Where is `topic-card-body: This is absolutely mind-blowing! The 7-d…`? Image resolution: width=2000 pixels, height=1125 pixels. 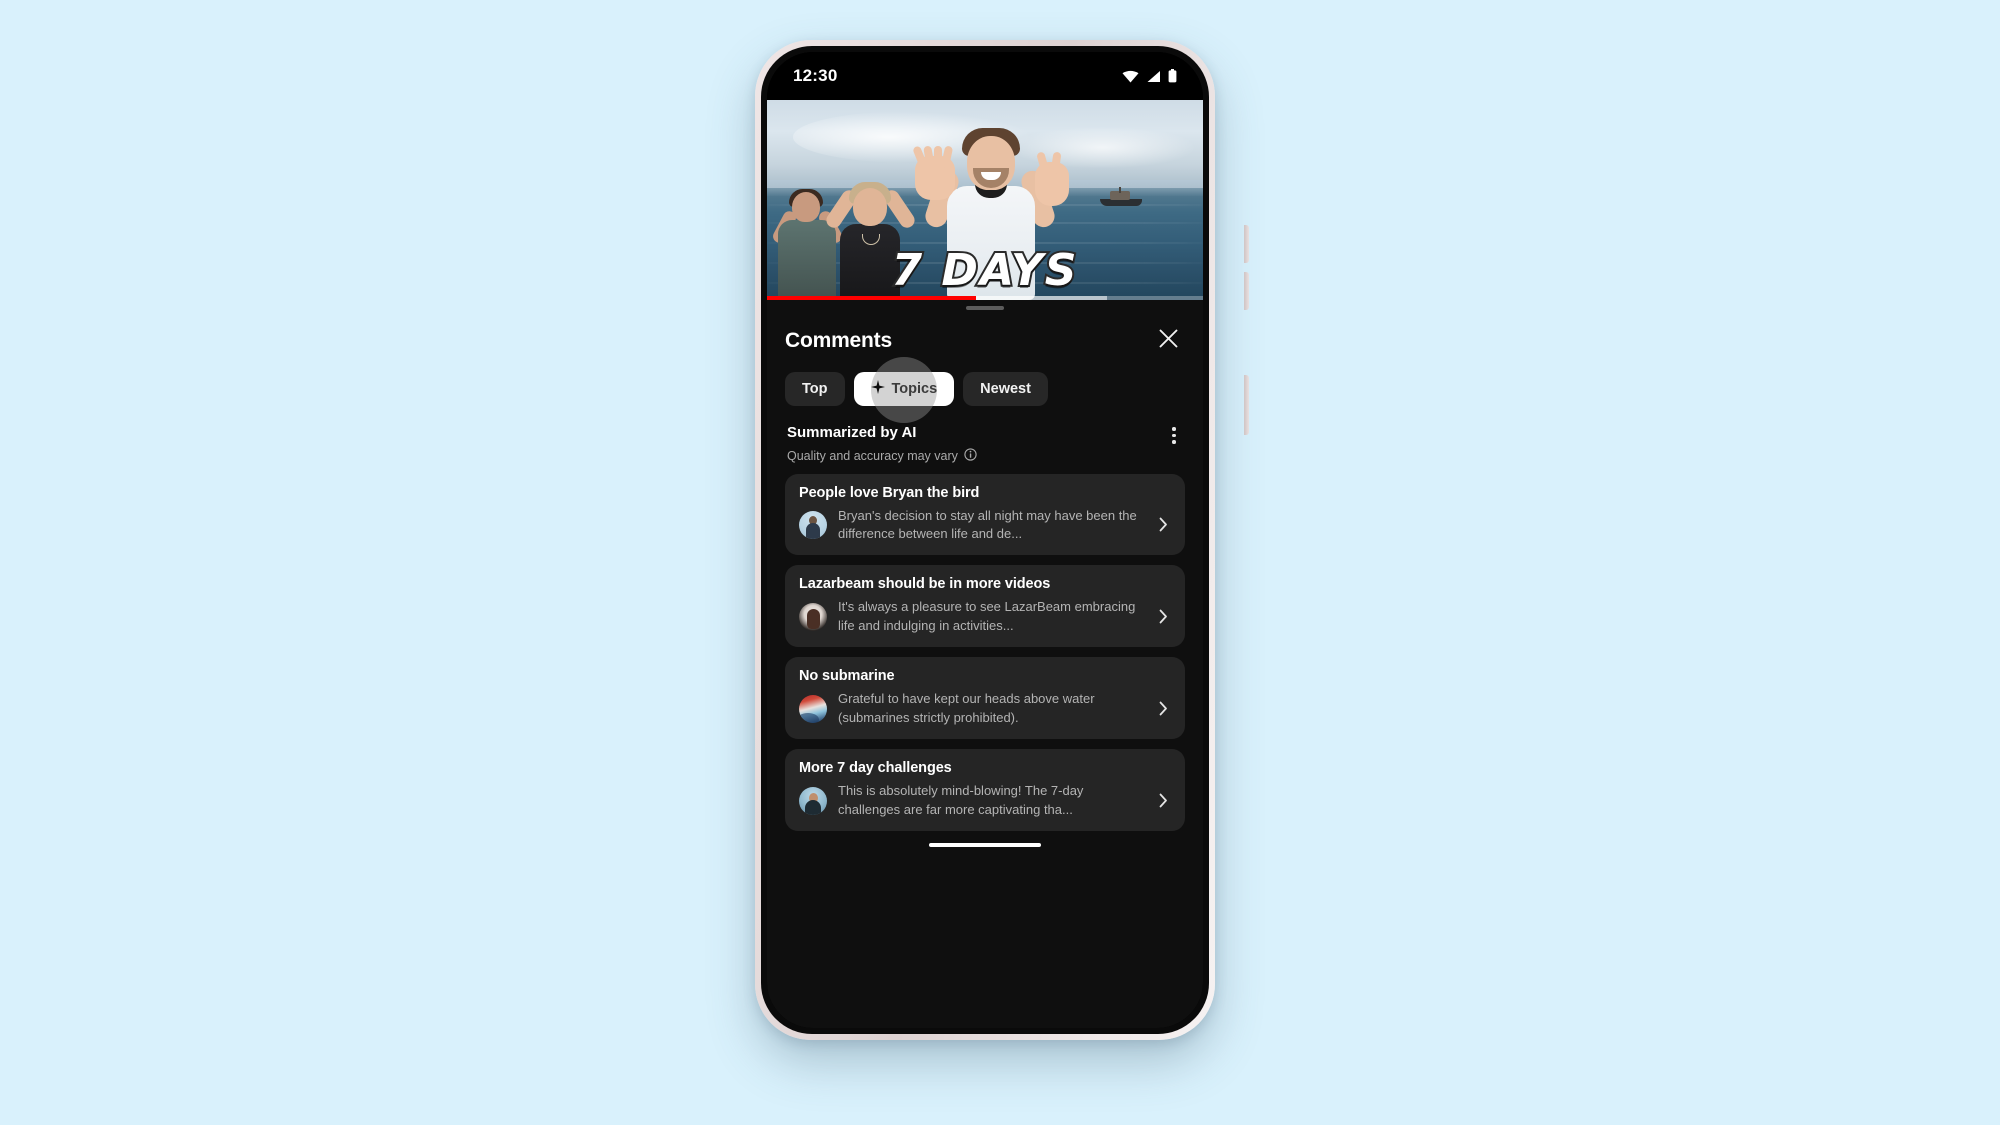
topic-card-body: This is absolutely mind-blowing! The 7-d… is located at coordinates (986, 800).